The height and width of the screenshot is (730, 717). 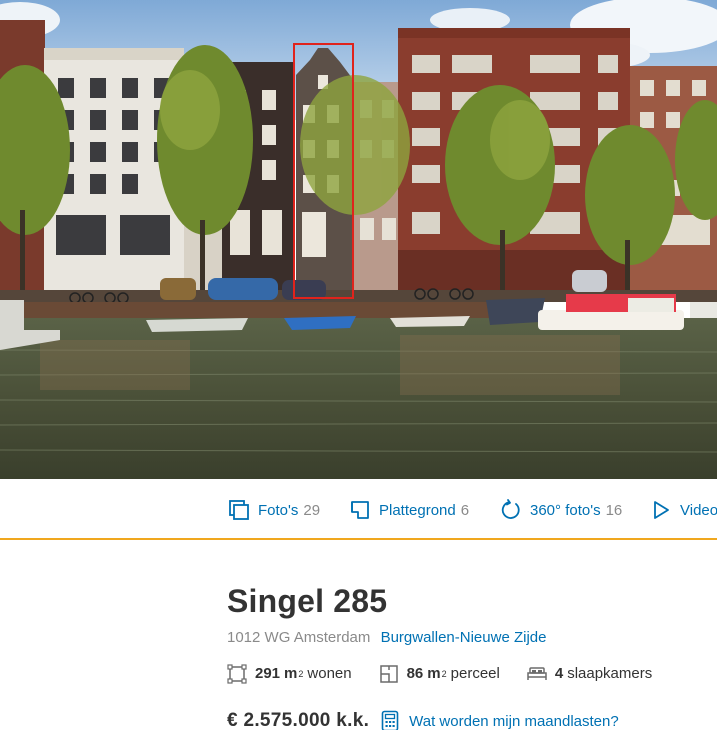 What do you see at coordinates (278, 510) in the screenshot?
I see `tab-photos-label: Foto's` at bounding box center [278, 510].